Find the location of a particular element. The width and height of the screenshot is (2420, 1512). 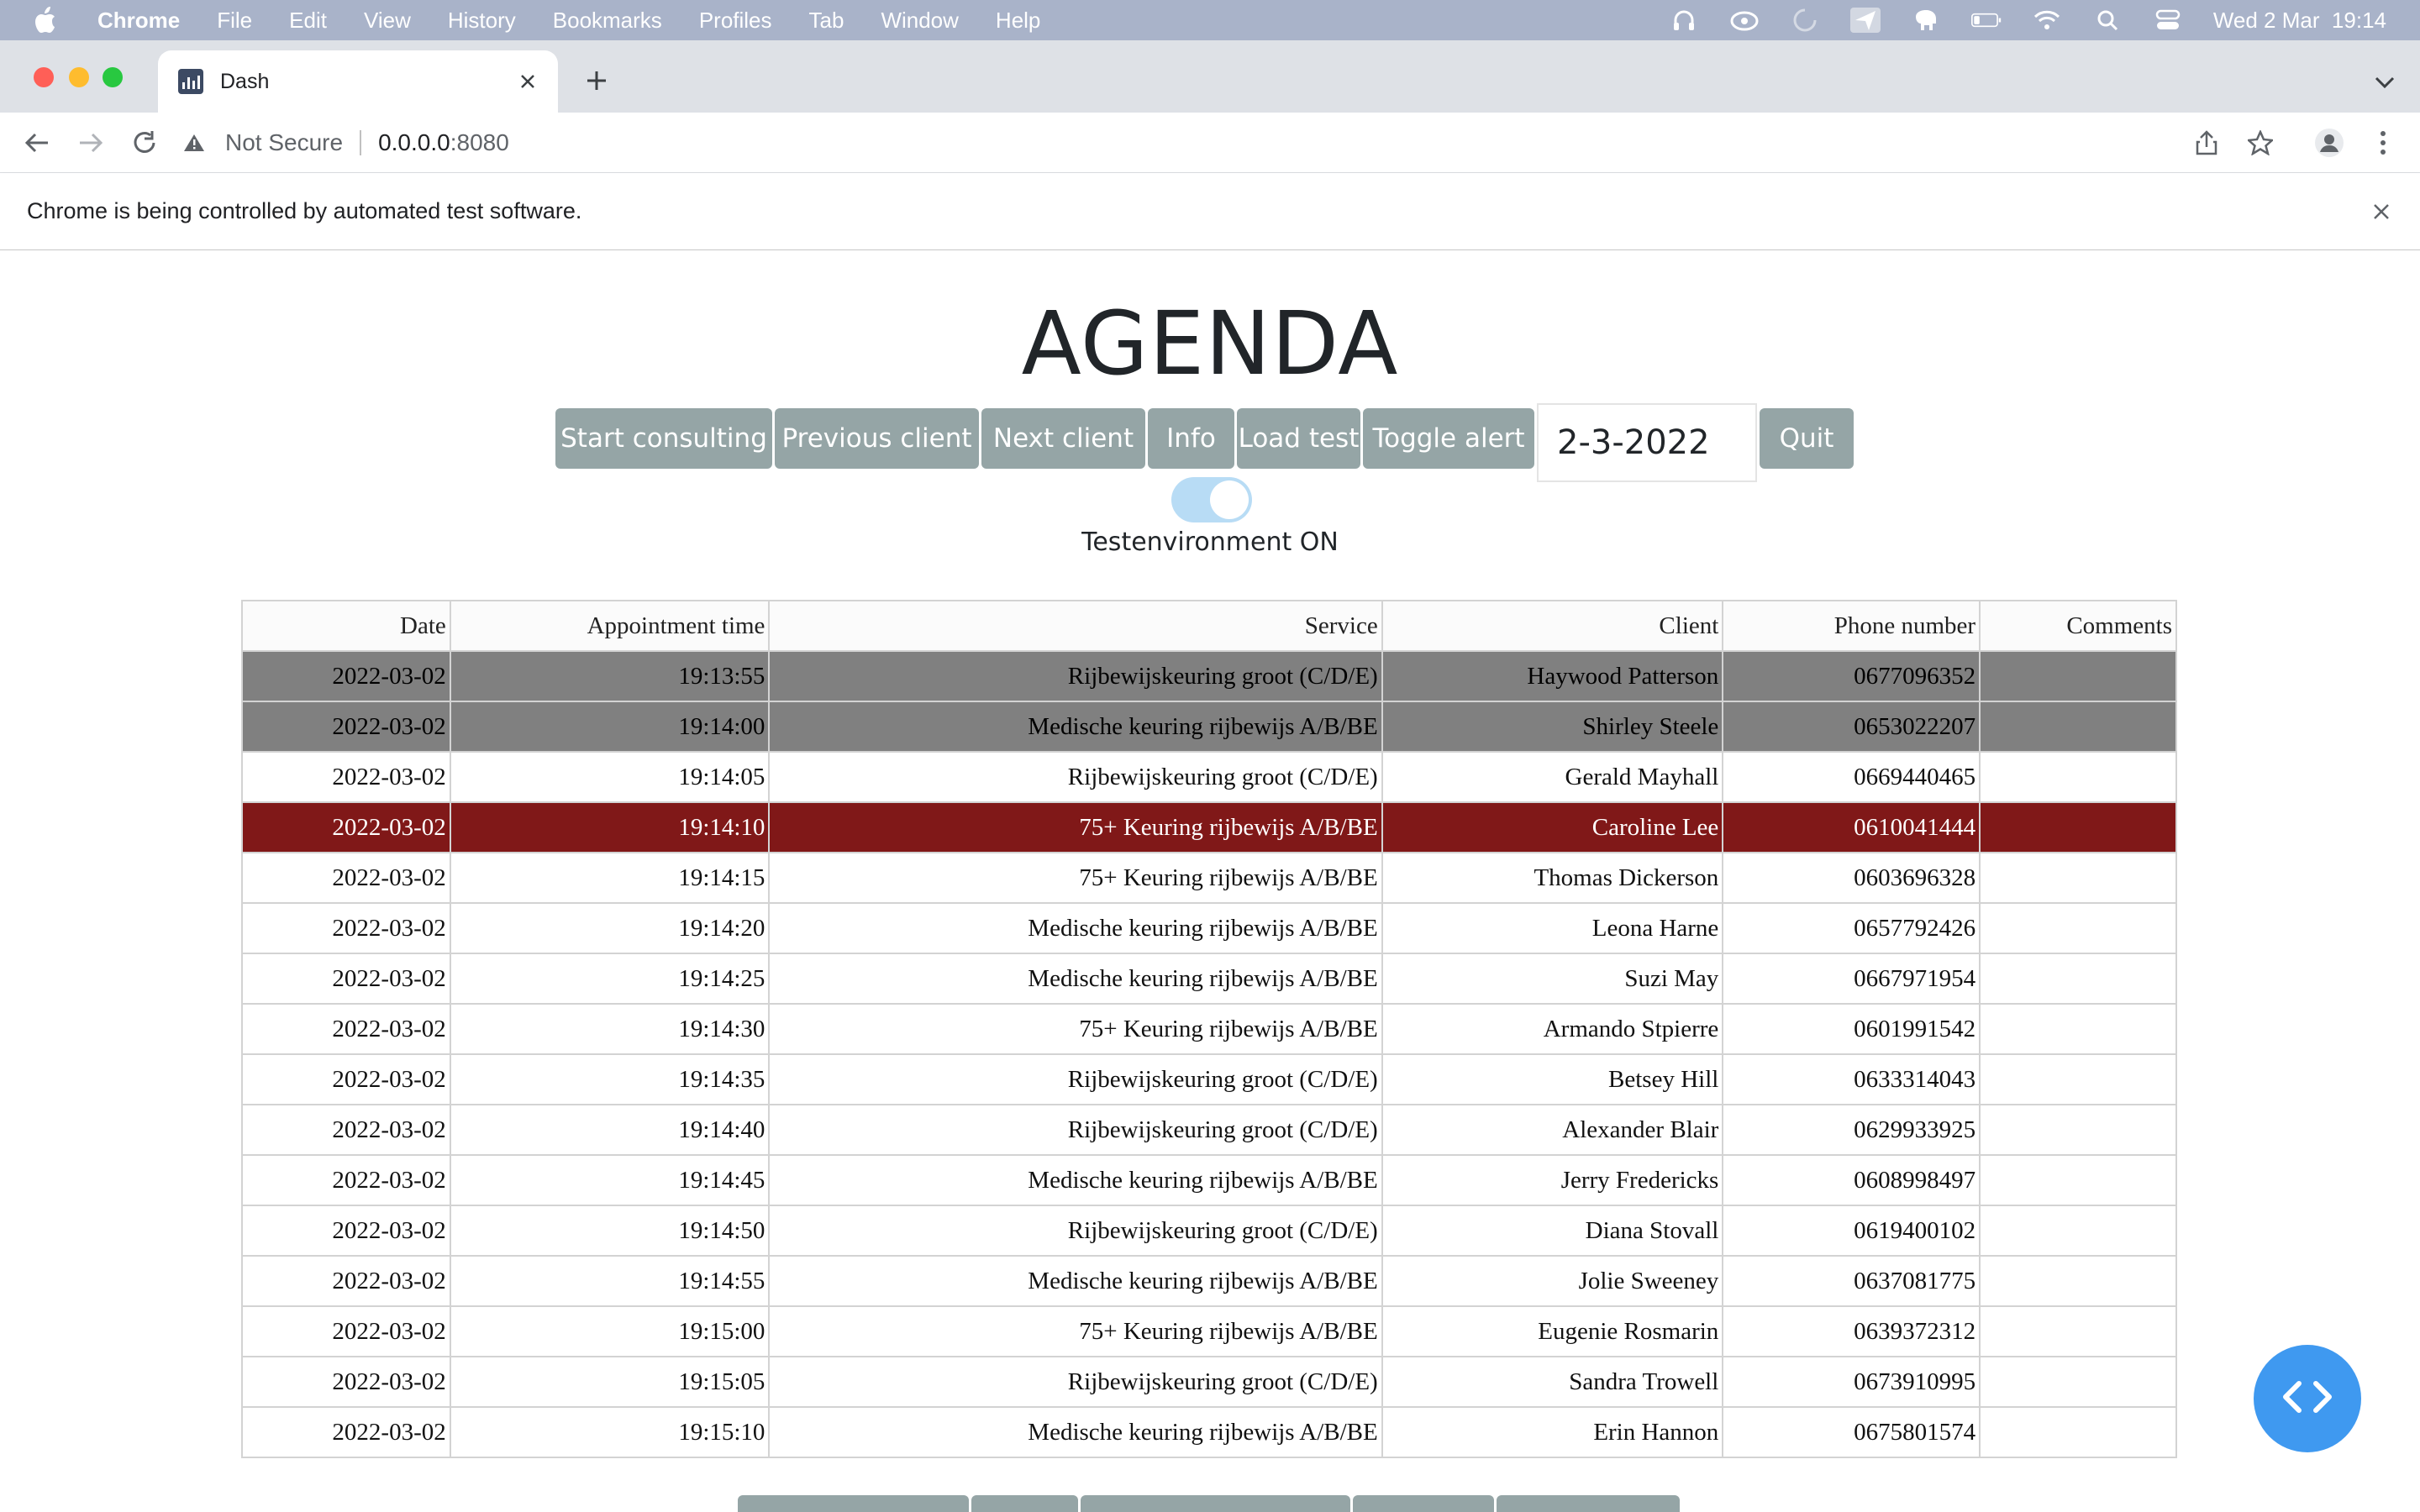

menu-profiles: Profiles is located at coordinates (735, 21).